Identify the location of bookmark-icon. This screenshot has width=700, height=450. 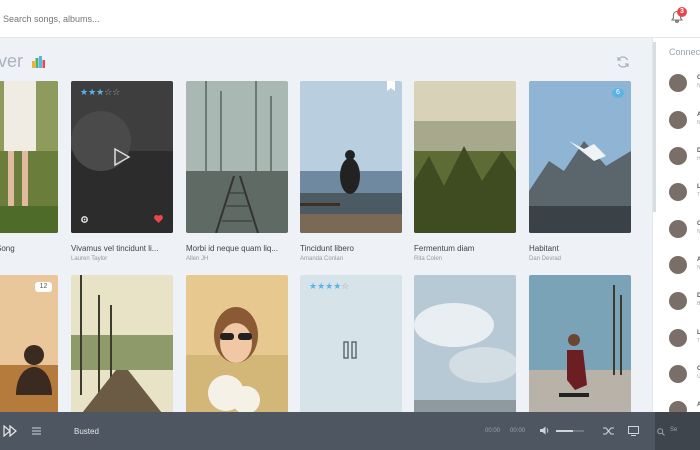
(391, 86).